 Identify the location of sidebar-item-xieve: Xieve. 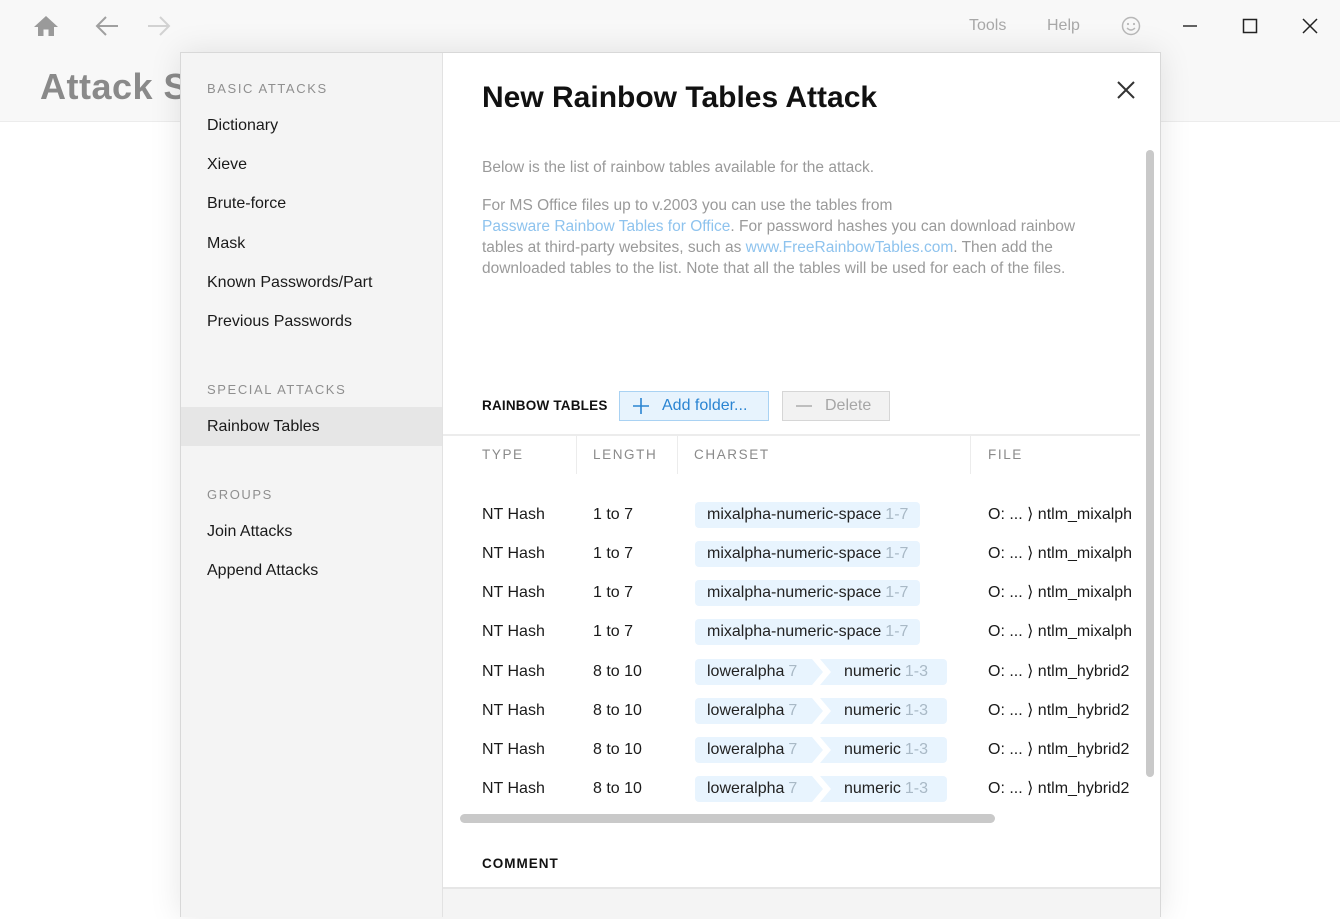
(311, 164).